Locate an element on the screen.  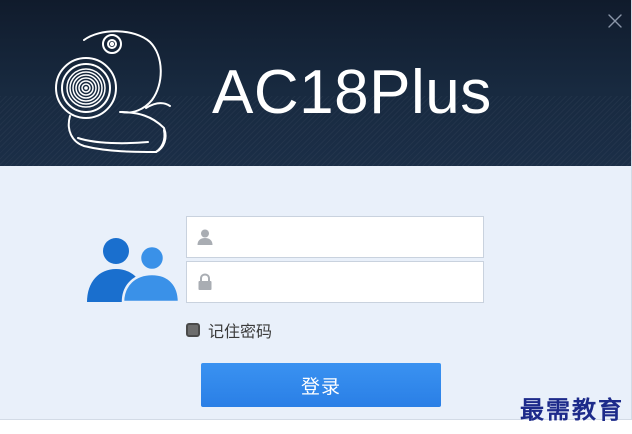
login-button: 登录 is located at coordinates (321, 385).